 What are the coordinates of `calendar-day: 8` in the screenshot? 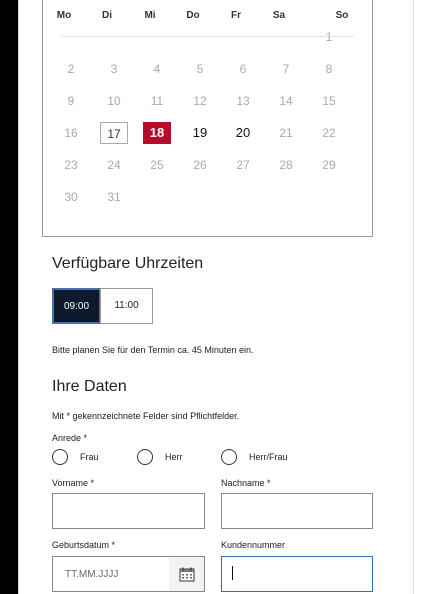 It's located at (329, 69).